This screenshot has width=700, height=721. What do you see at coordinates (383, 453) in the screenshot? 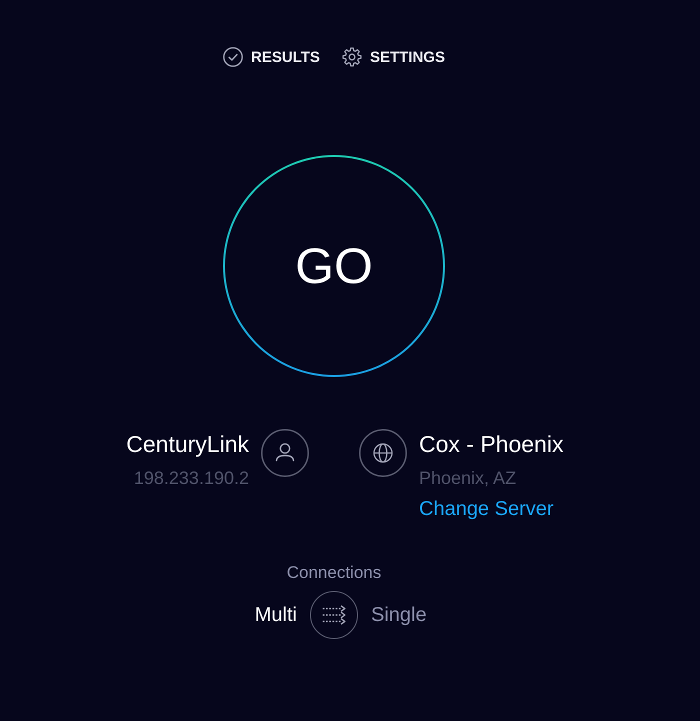
I see `globe-icon` at bounding box center [383, 453].